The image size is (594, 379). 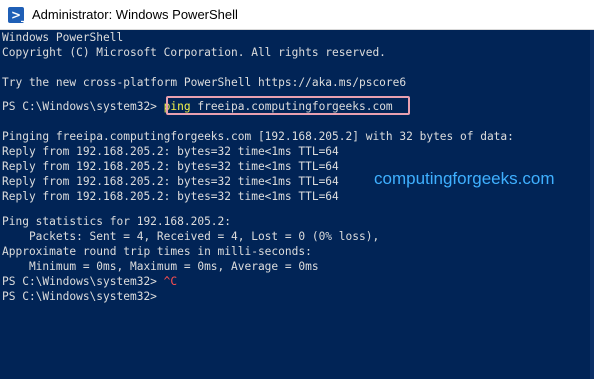 I want to click on ctrl-c-text: ^C, so click(x=170, y=281).